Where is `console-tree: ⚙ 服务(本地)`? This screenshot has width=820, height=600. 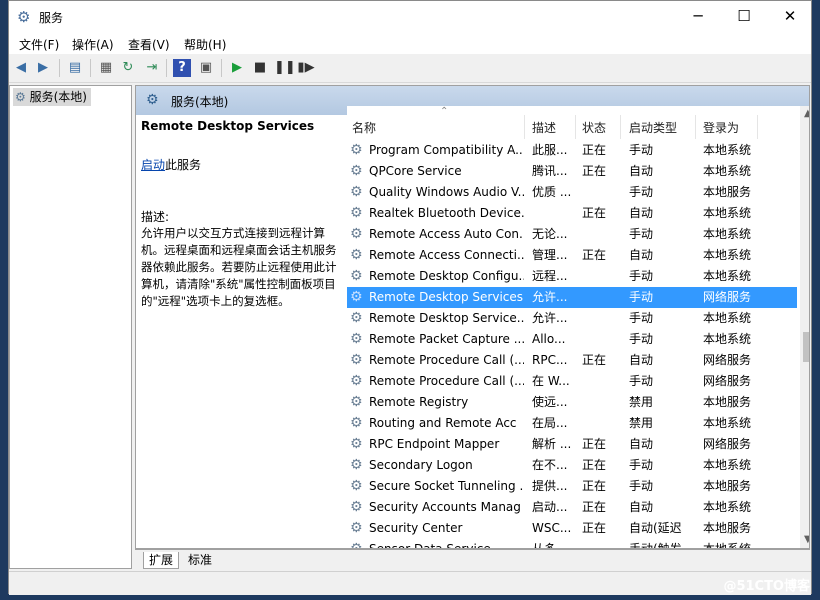 console-tree: ⚙ 服务(本地) is located at coordinates (70, 327).